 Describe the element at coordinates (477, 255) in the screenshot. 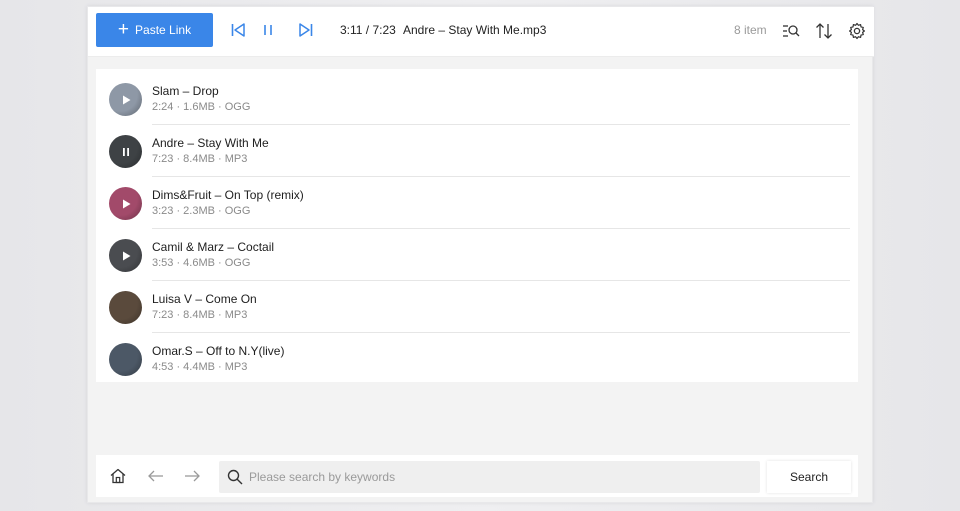

I see `track-row: Camil & Marz – Coctail 3:53 · 4.6MB · OGG` at that location.